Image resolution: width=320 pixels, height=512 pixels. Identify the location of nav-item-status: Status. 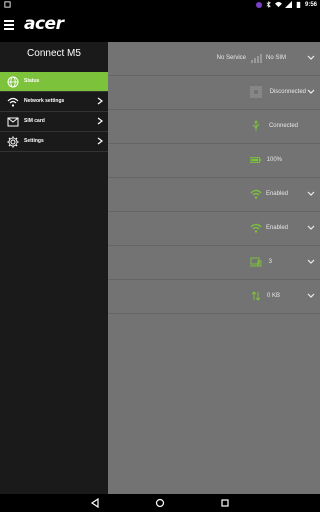
(54, 82).